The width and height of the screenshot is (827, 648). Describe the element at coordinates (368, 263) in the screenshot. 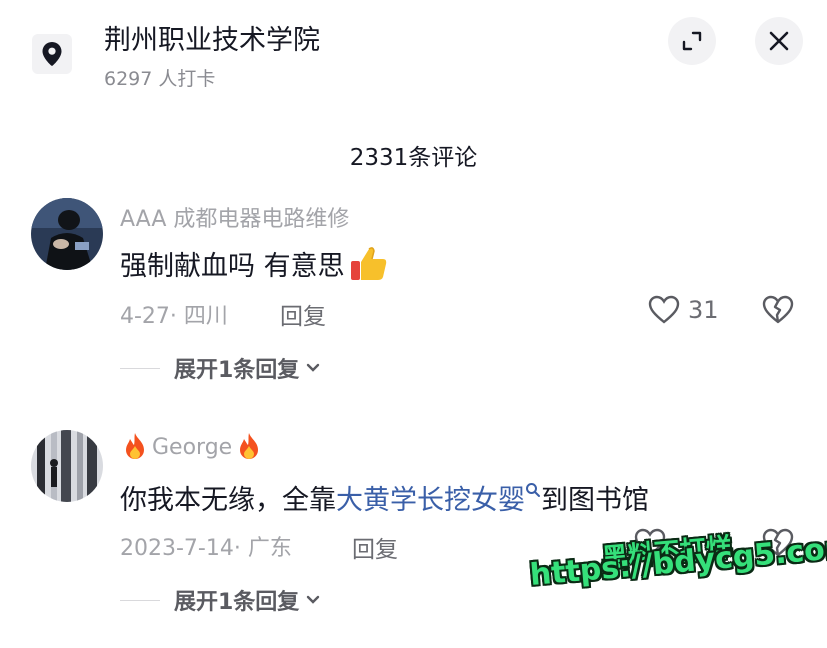

I see `thumbs-up-icon` at that location.